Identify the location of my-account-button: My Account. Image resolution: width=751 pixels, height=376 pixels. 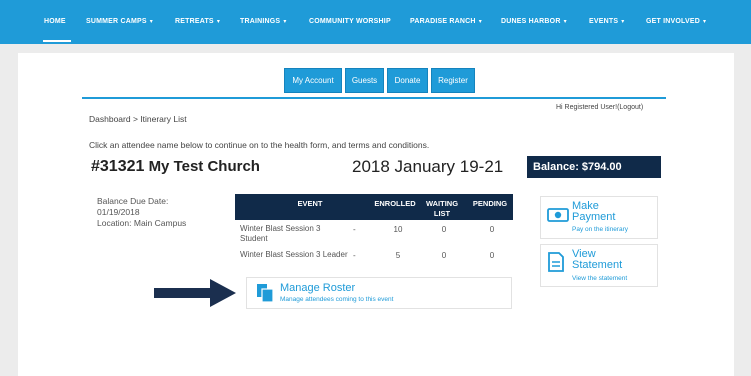
(313, 80).